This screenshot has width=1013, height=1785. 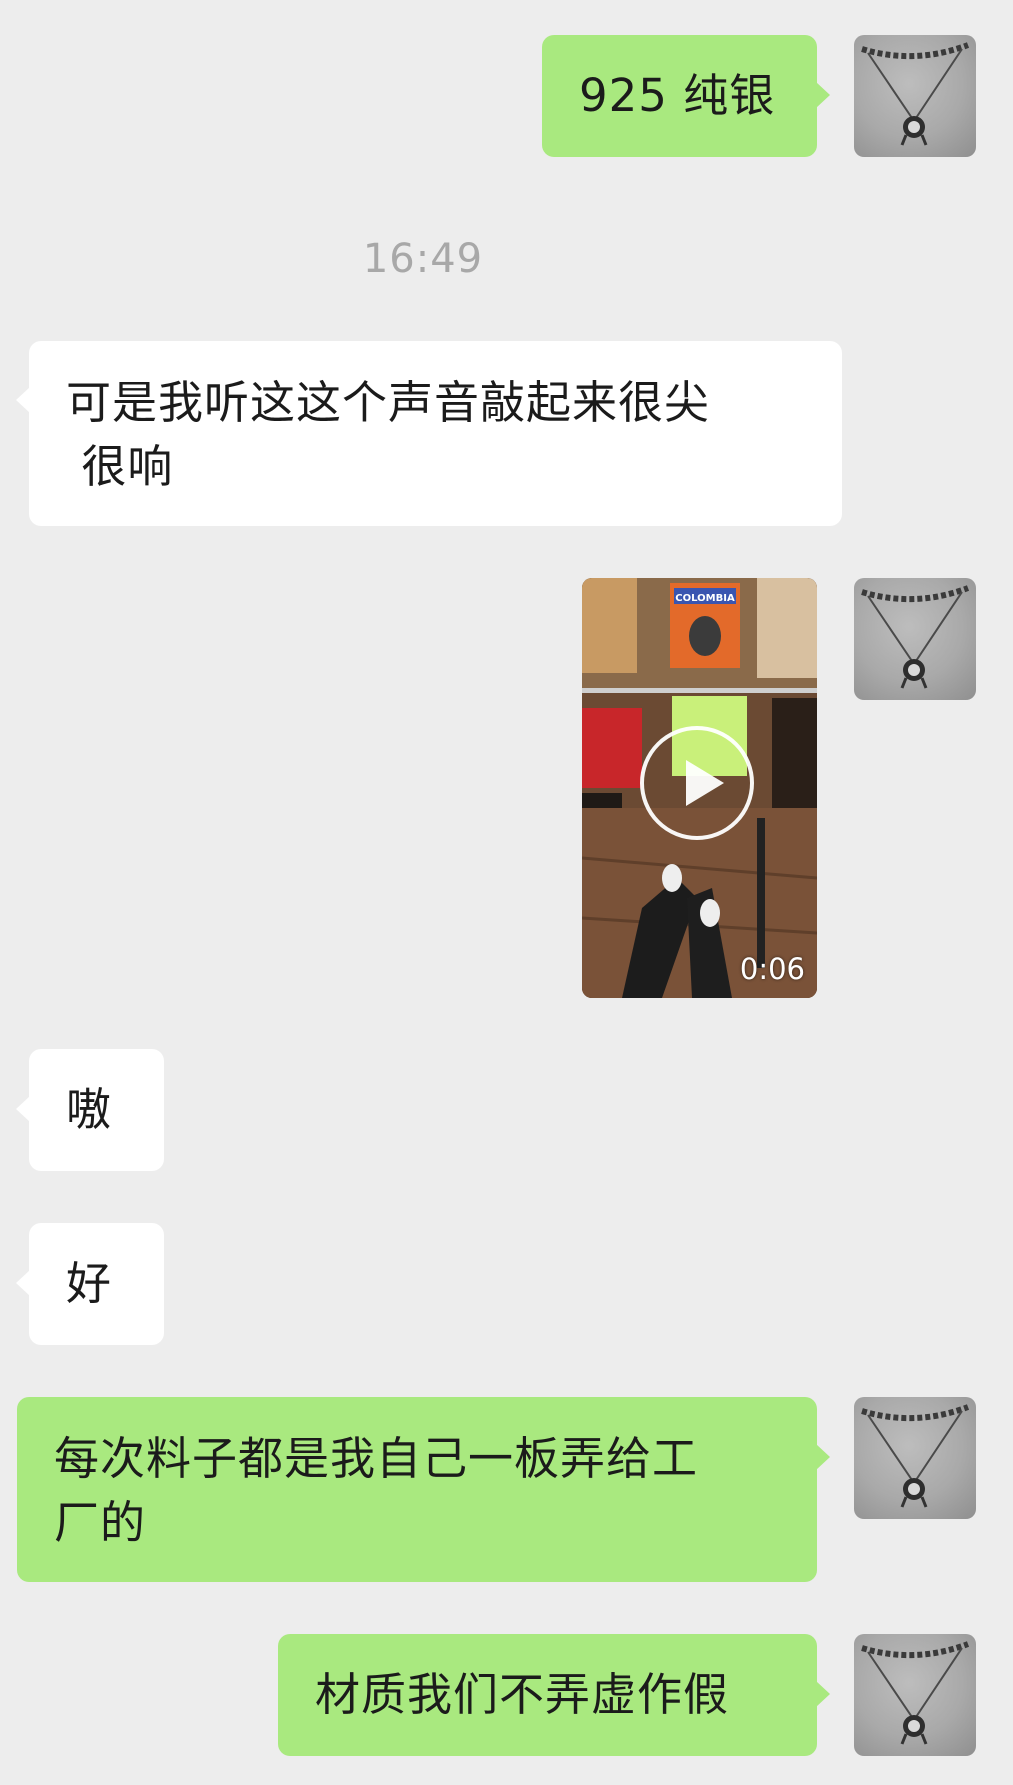 What do you see at coordinates (705, 783) in the screenshot?
I see `play-icon` at bounding box center [705, 783].